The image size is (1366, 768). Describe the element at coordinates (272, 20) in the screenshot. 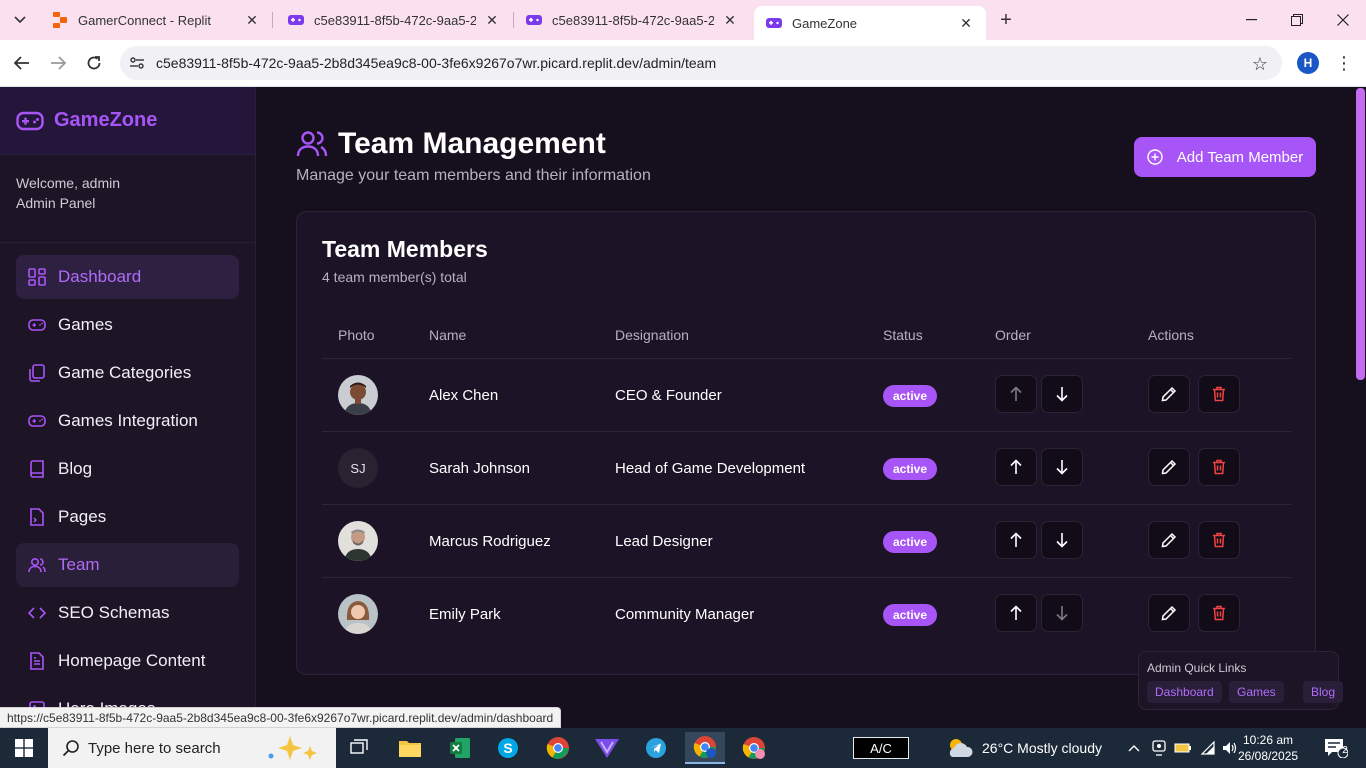

I see `tab-separator` at that location.